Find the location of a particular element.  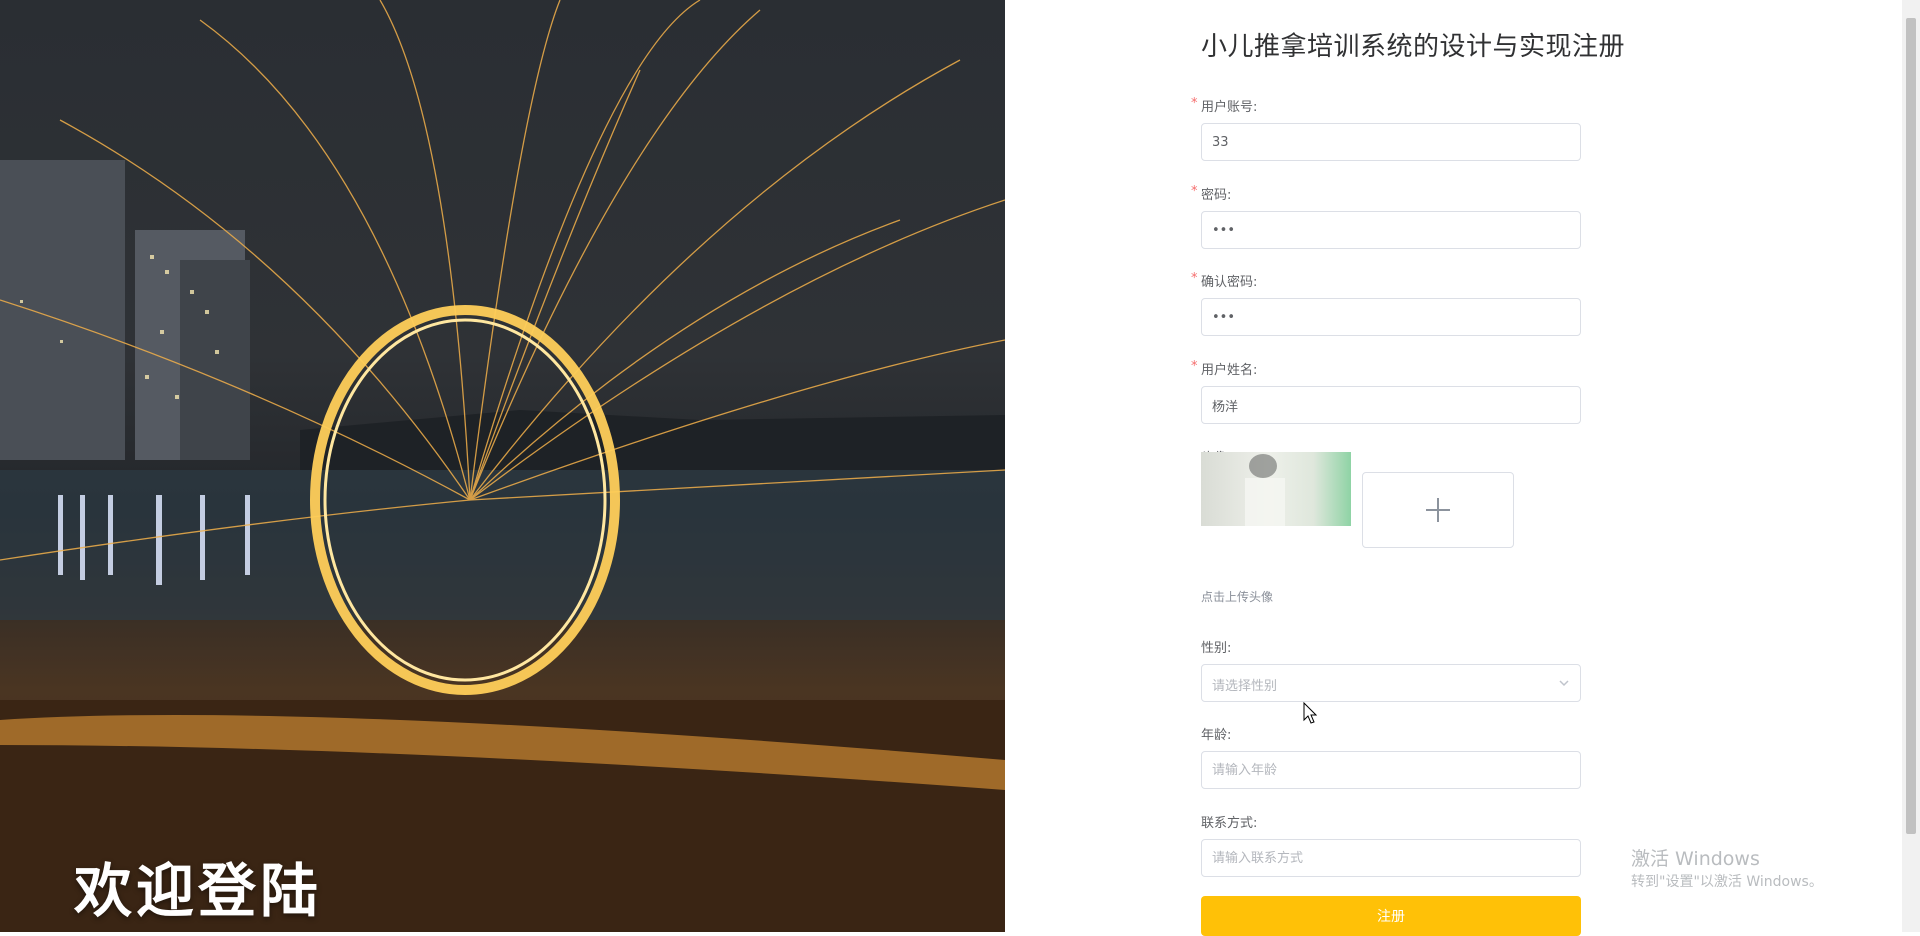

age-label: 年龄: is located at coordinates (1216, 735).